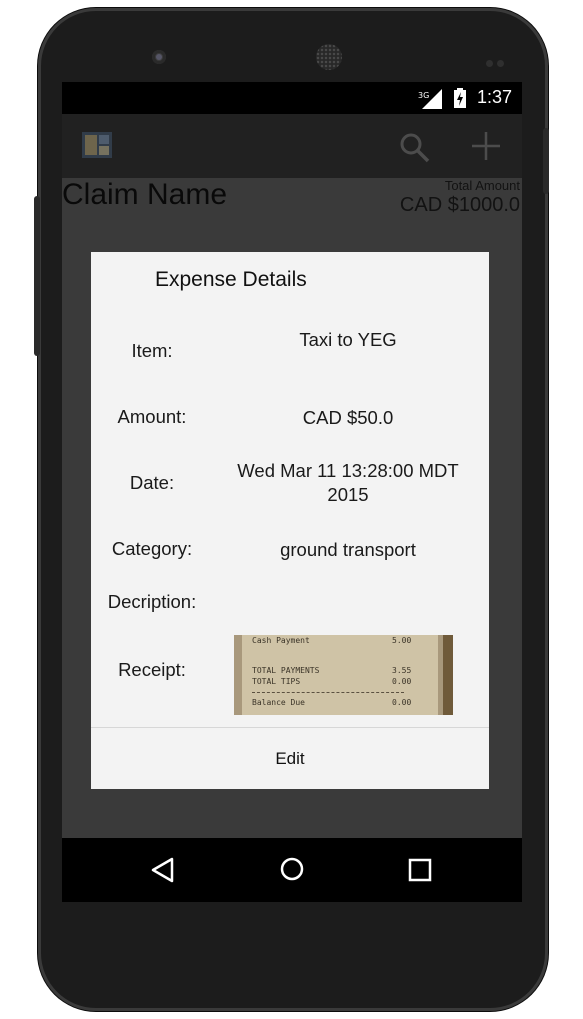  What do you see at coordinates (402, 670) in the screenshot?
I see `receipt-line: 3.55` at bounding box center [402, 670].